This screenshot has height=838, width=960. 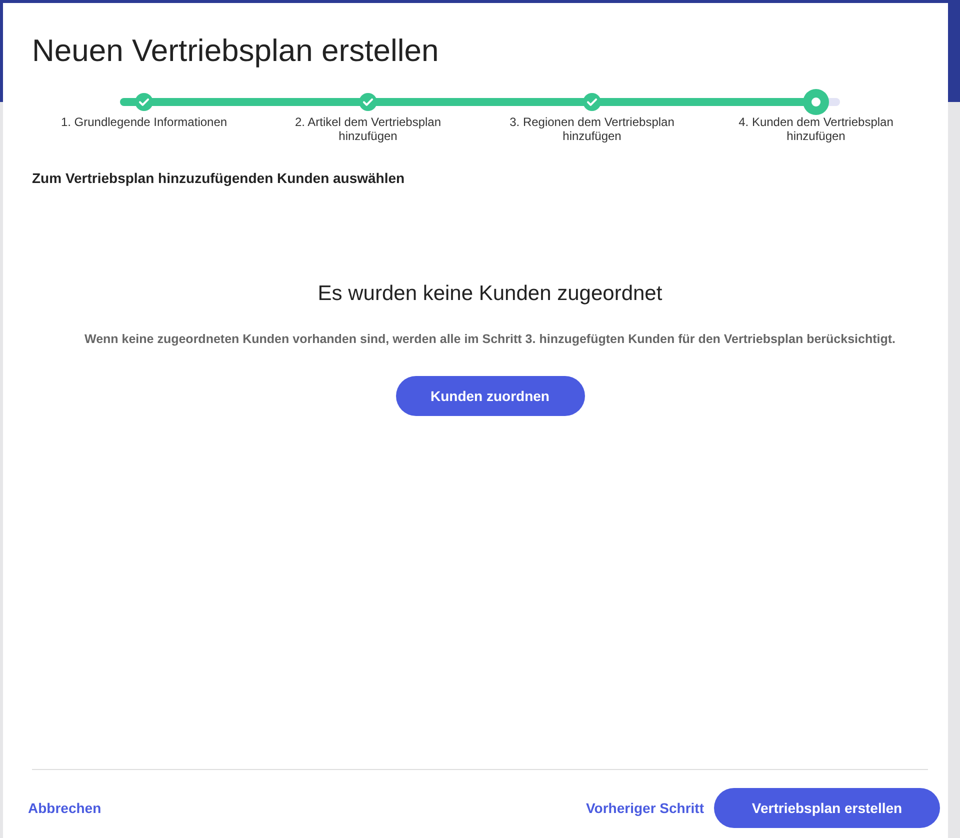 What do you see at coordinates (236, 51) in the screenshot?
I see `dialog-title: Neuen Vertriebsplan erstellen` at bounding box center [236, 51].